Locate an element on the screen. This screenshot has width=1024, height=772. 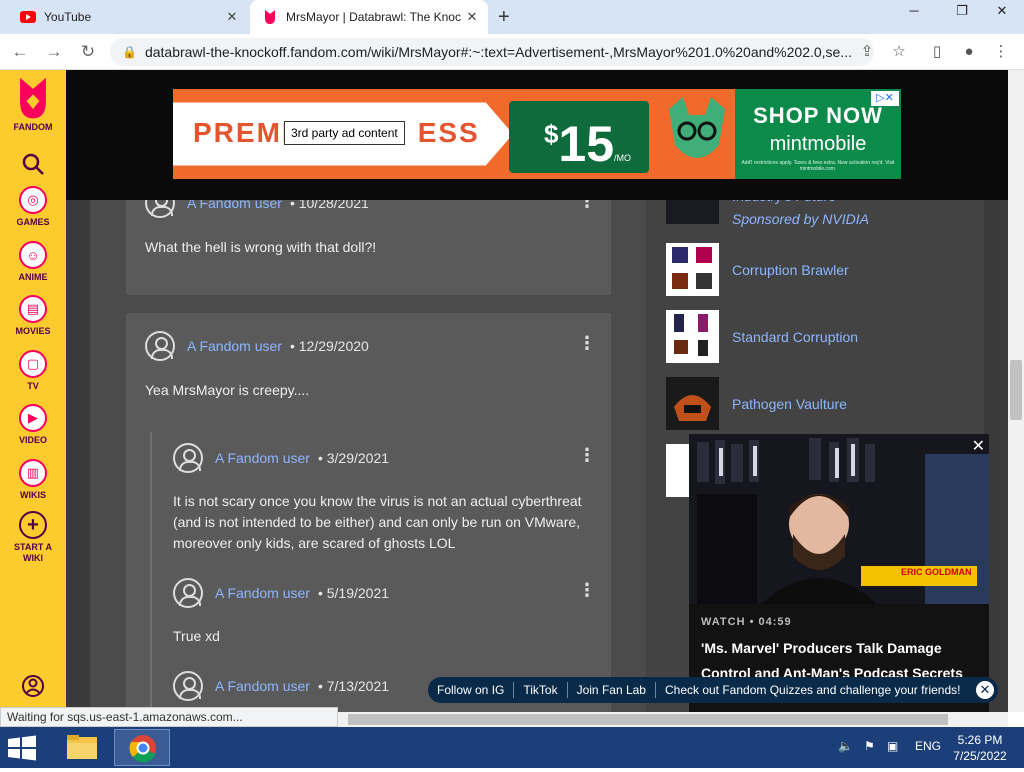
system-clock: 5:26 PM 7/25/2022 is located at coordinates (980, 748).